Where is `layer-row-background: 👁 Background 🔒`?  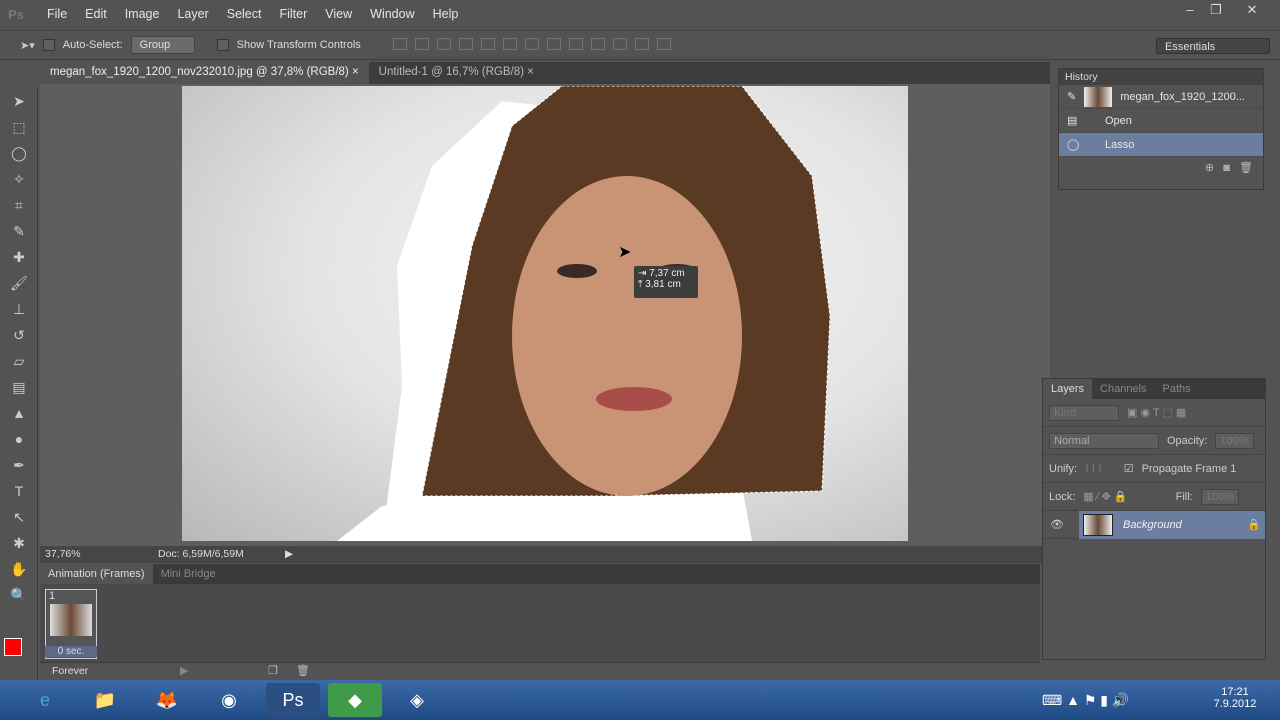
layer-row-background: 👁 Background 🔒 is located at coordinates (1154, 524).